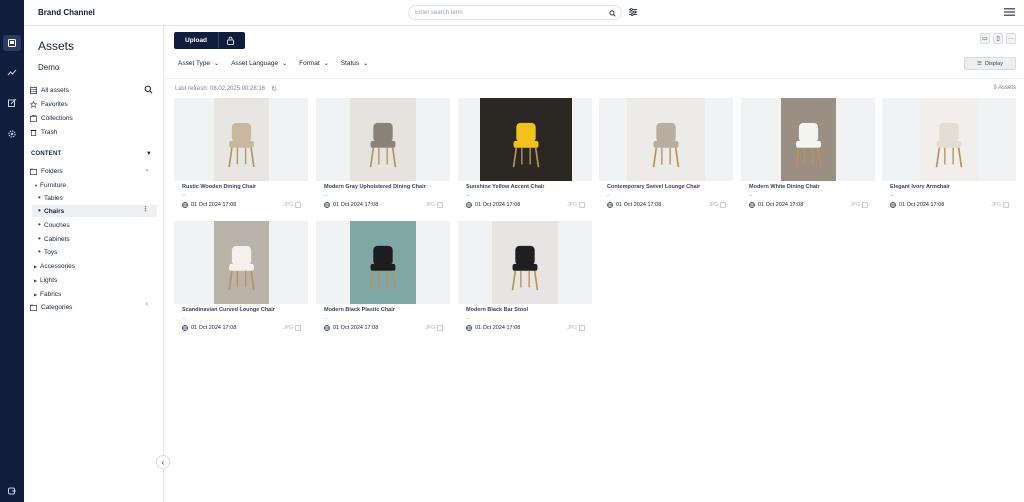 This screenshot has width=1024, height=502. What do you see at coordinates (96, 280) in the screenshot?
I see `tree-lights: ▶ Lights` at bounding box center [96, 280].